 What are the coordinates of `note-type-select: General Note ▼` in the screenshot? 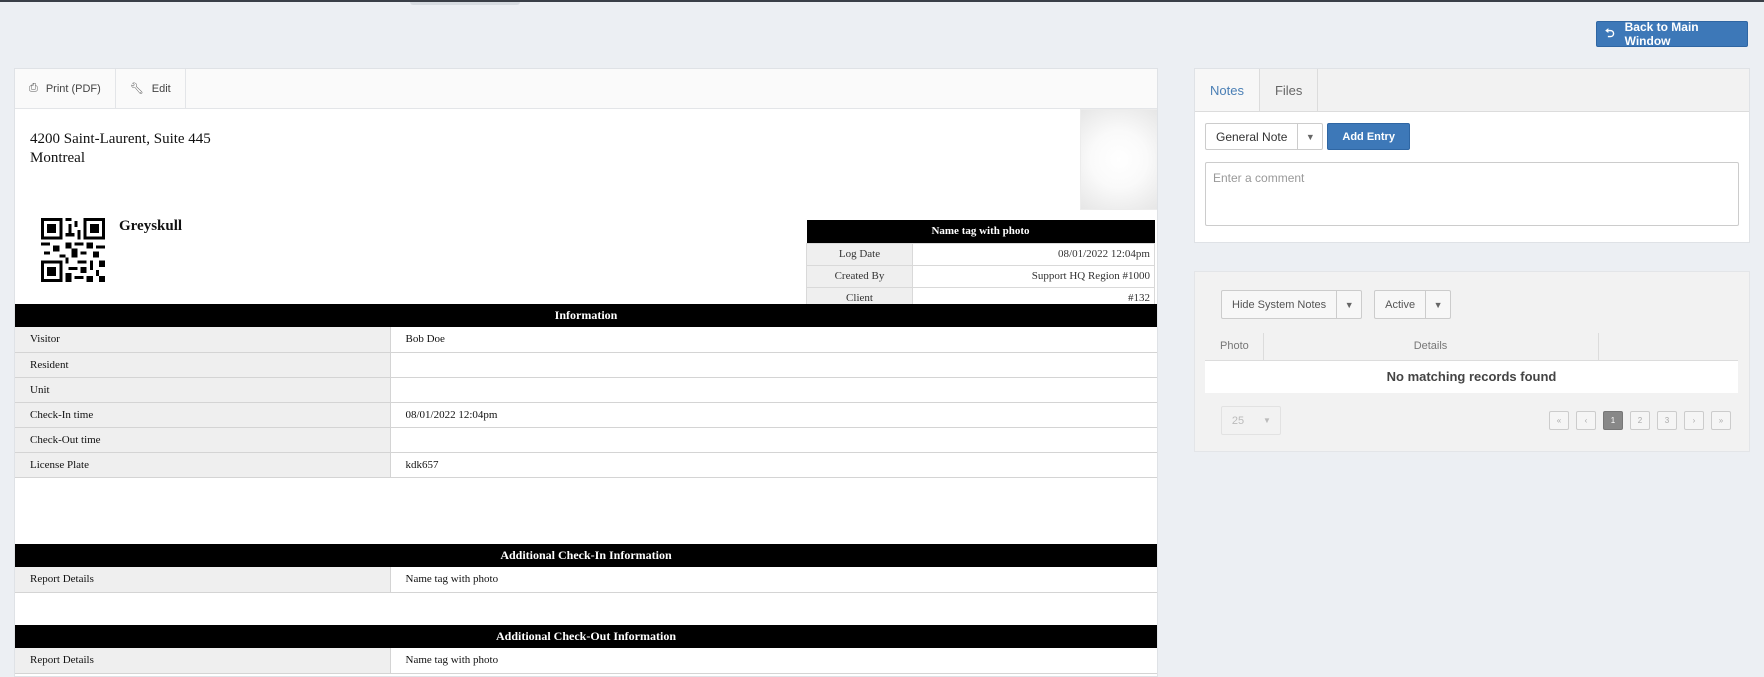 It's located at (1264, 136).